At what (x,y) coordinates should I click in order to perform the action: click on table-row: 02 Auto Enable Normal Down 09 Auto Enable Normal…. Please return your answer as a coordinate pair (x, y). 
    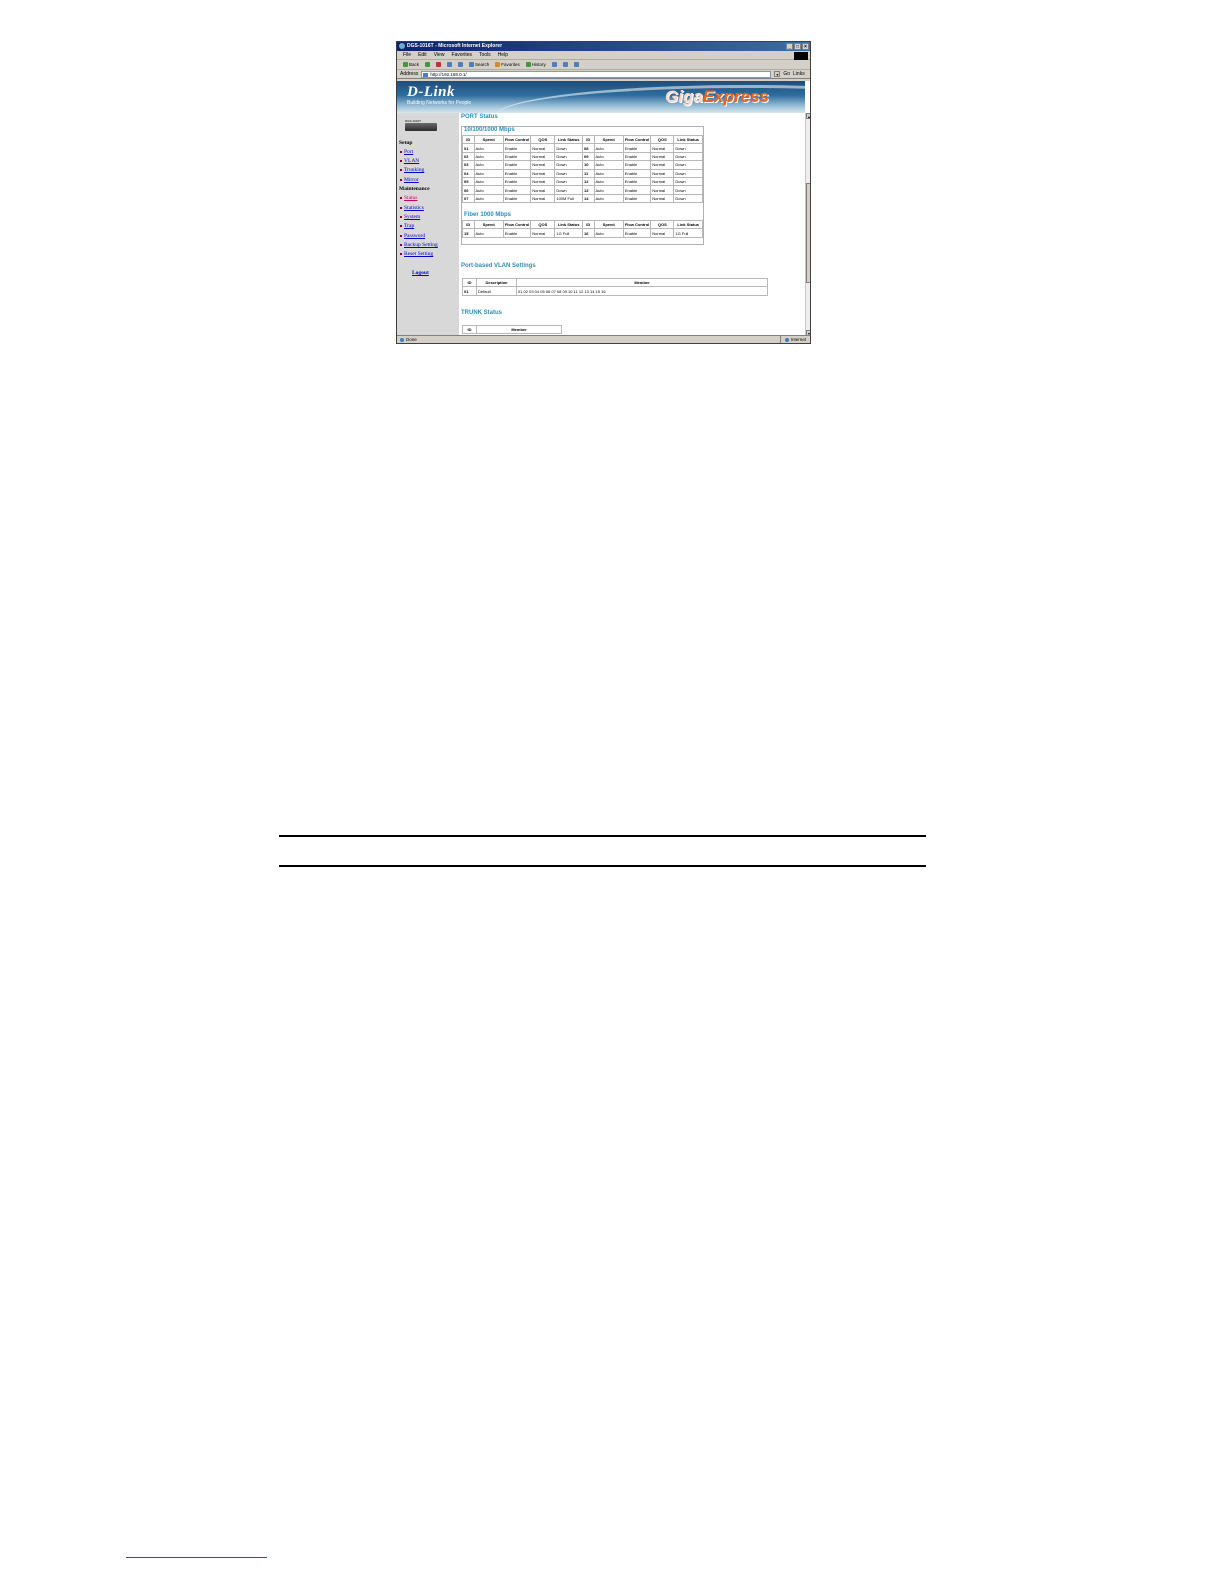
    Looking at the image, I should click on (582, 156).